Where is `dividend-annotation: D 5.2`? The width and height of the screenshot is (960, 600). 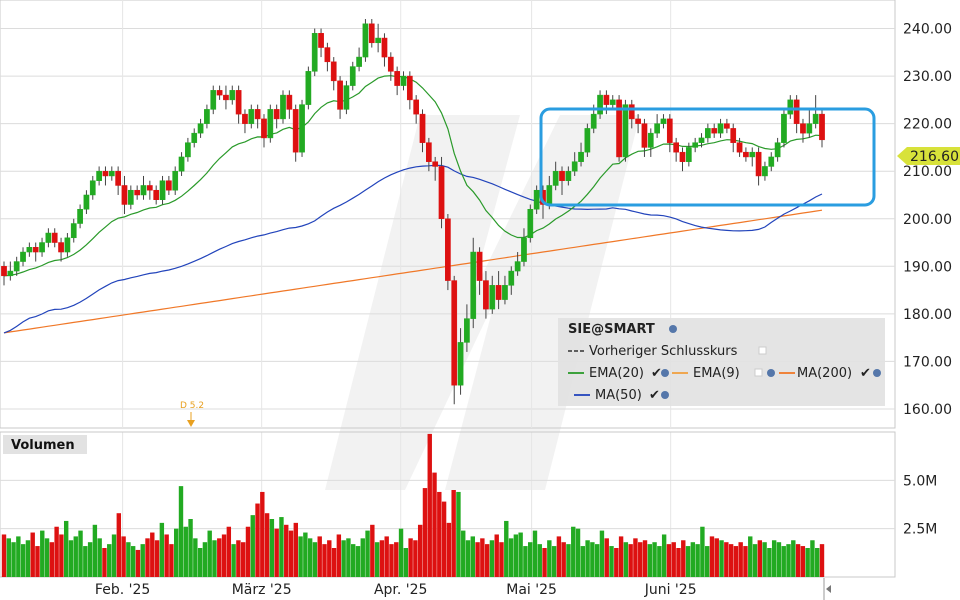
dividend-annotation: D 5.2 is located at coordinates (192, 414).